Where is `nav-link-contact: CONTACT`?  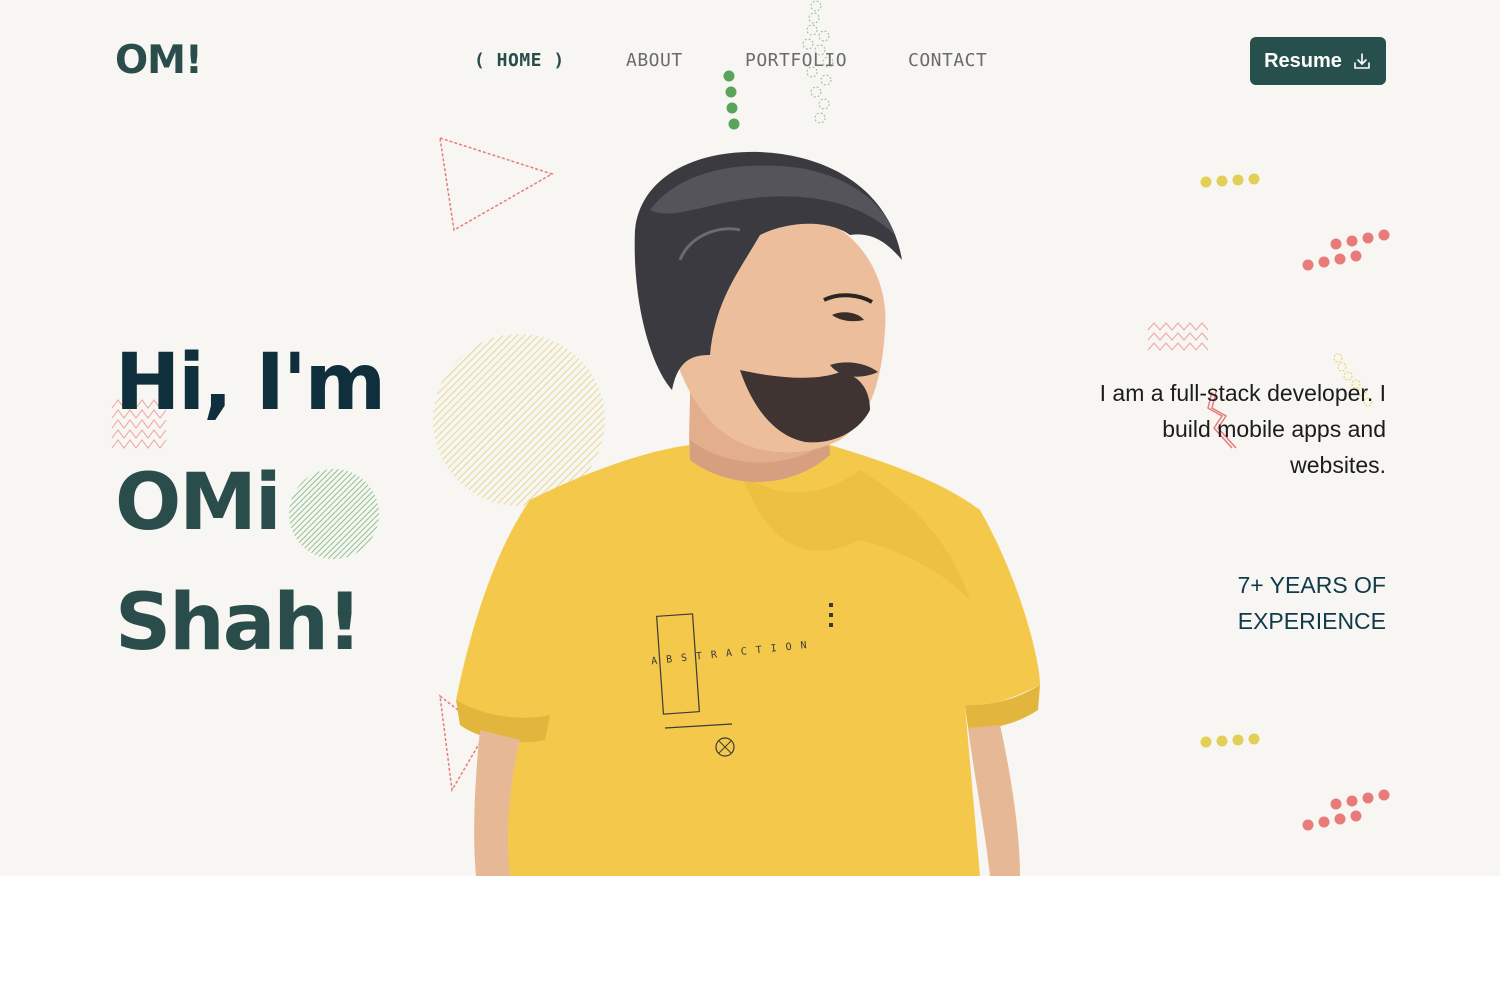 nav-link-contact: CONTACT is located at coordinates (947, 60).